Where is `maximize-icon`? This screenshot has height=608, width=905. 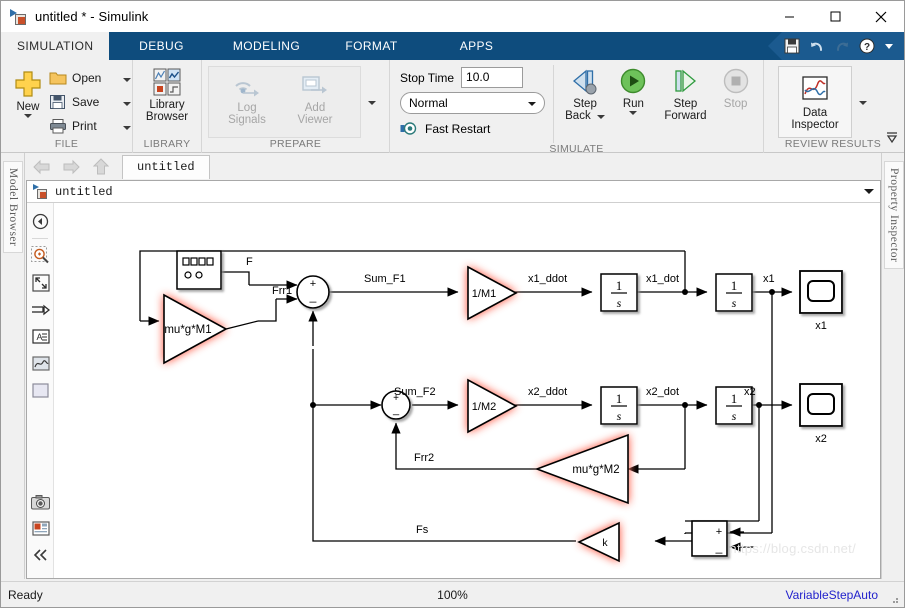
maximize-icon is located at coordinates (835, 16).